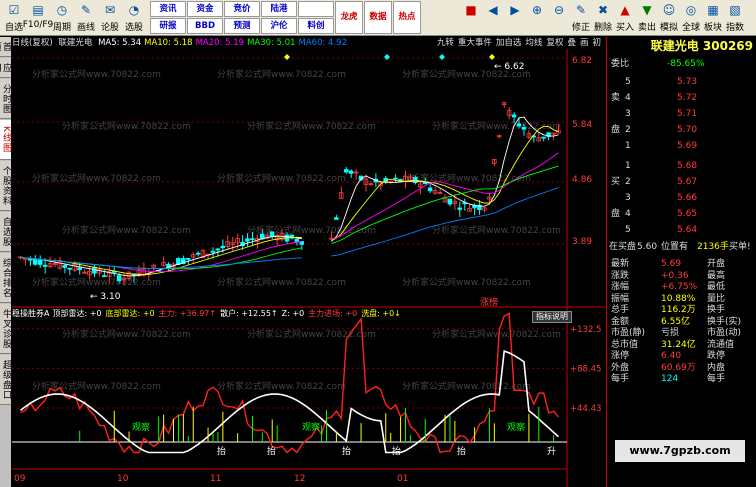 This screenshot has height=487, width=756. Describe the element at coordinates (647, 18) in the screenshot. I see `toolbar-right-button-8: ▼ 卖出` at that location.